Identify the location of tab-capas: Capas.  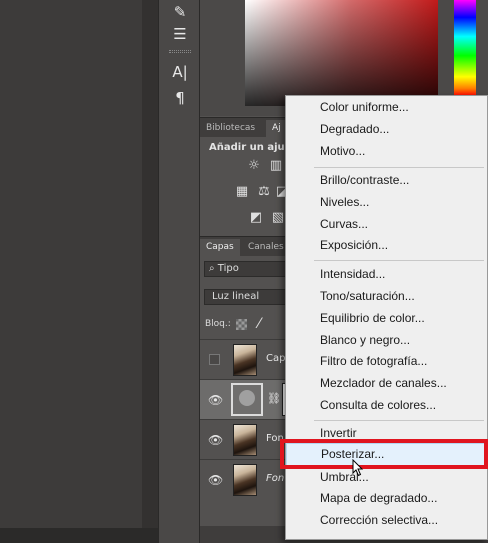
(220, 247).